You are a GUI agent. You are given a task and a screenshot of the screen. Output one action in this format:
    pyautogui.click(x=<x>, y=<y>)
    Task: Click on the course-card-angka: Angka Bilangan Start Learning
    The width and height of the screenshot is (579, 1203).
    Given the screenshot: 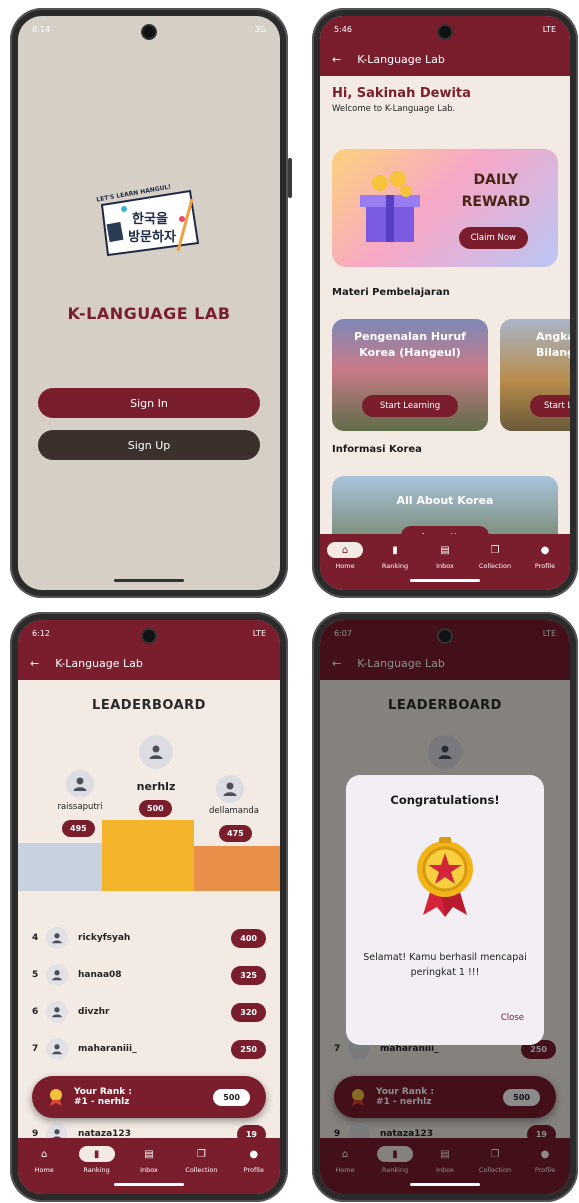 What is the action you would take?
    pyautogui.click(x=535, y=375)
    